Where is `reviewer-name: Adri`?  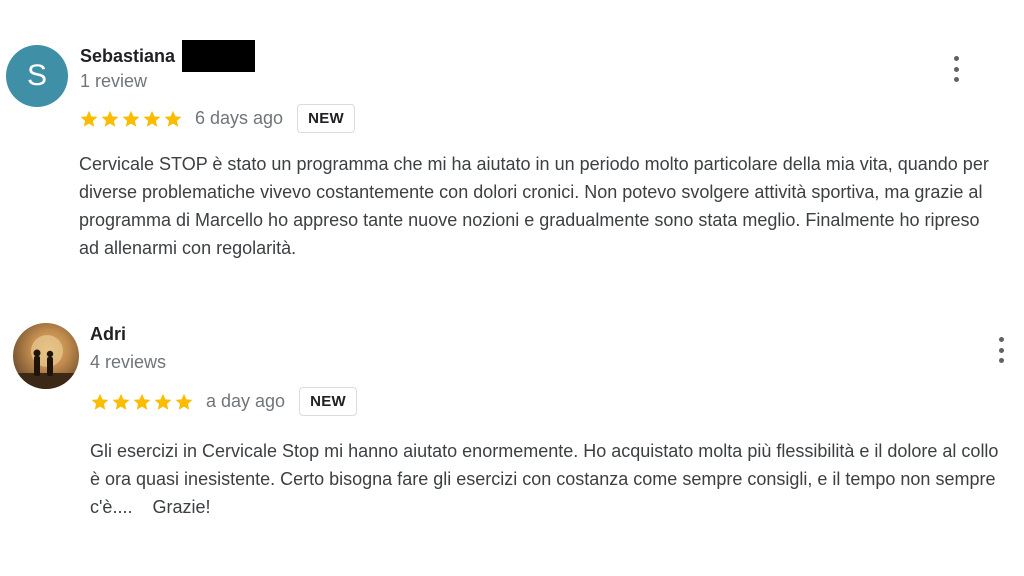
reviewer-name: Adri is located at coordinates (108, 334).